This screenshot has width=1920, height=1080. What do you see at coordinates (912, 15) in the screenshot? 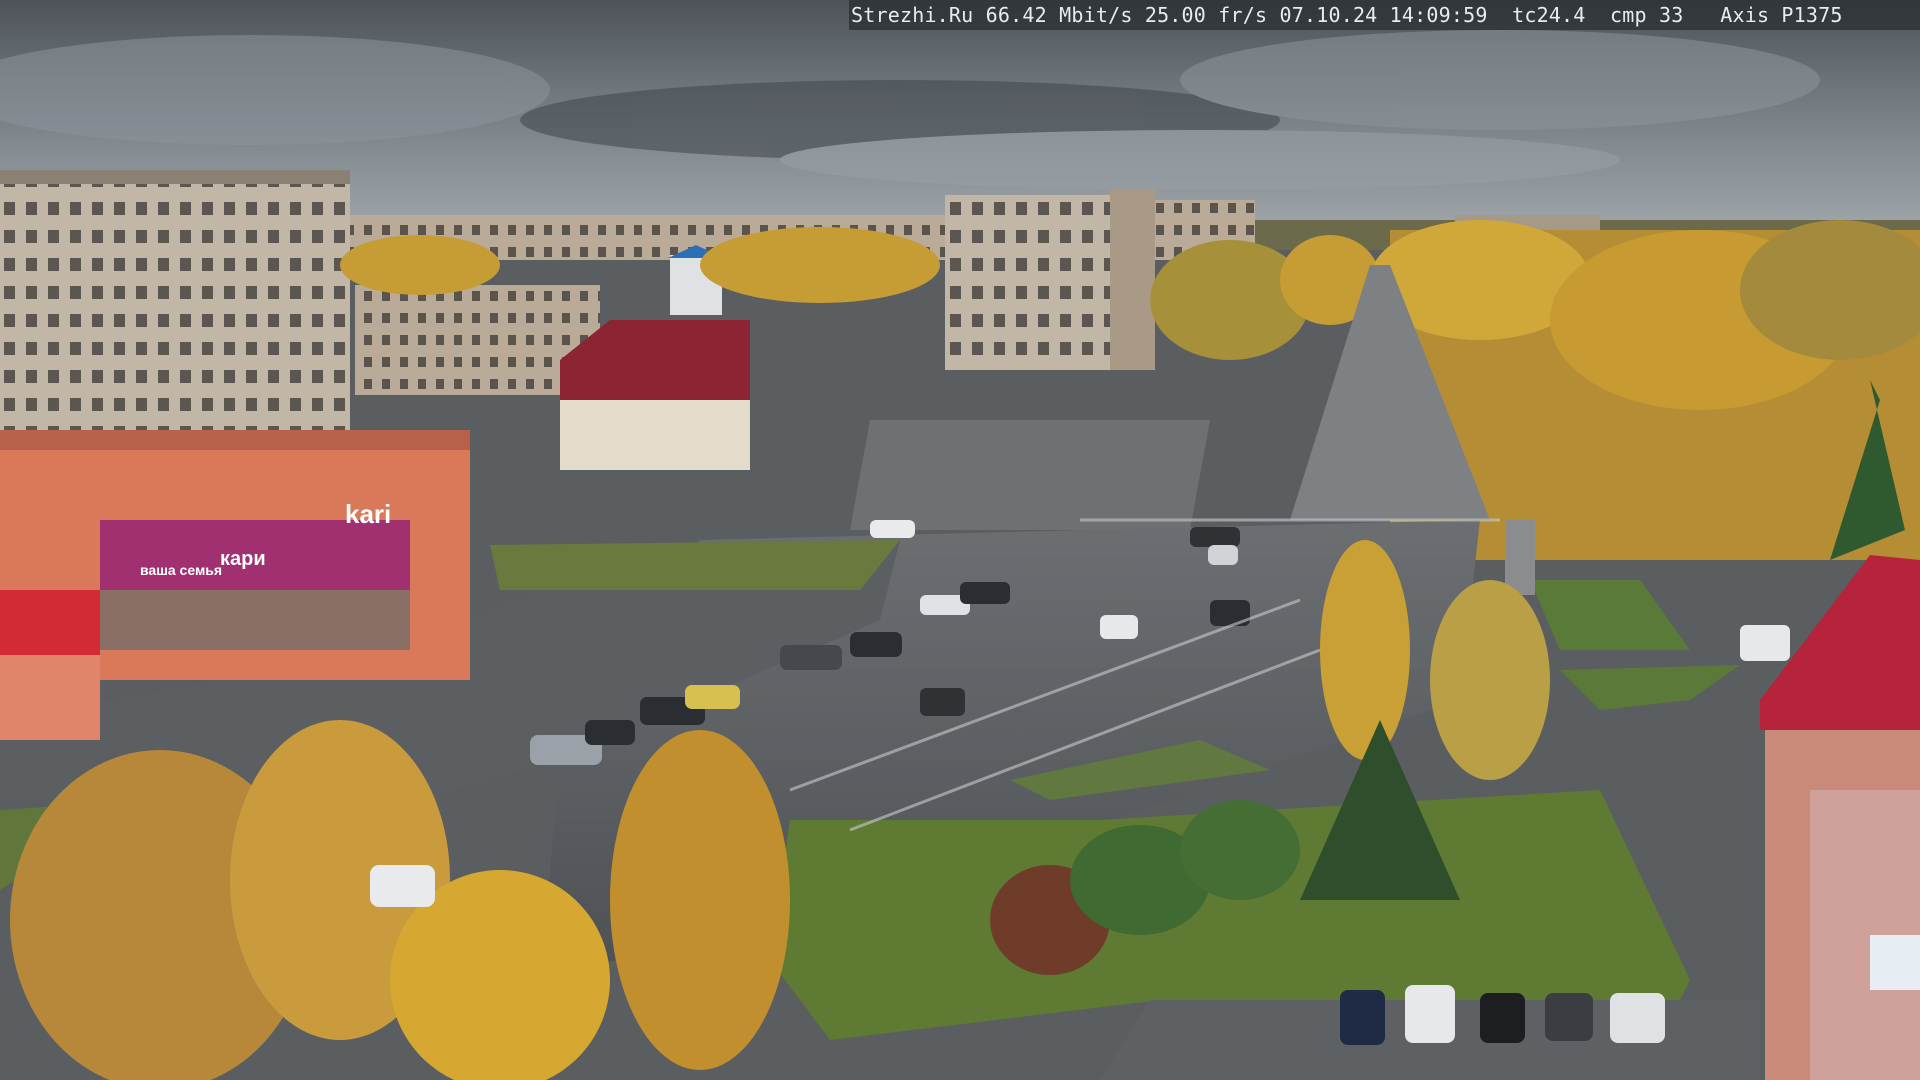
I see `overlay-site: Strezhi.Ru` at bounding box center [912, 15].